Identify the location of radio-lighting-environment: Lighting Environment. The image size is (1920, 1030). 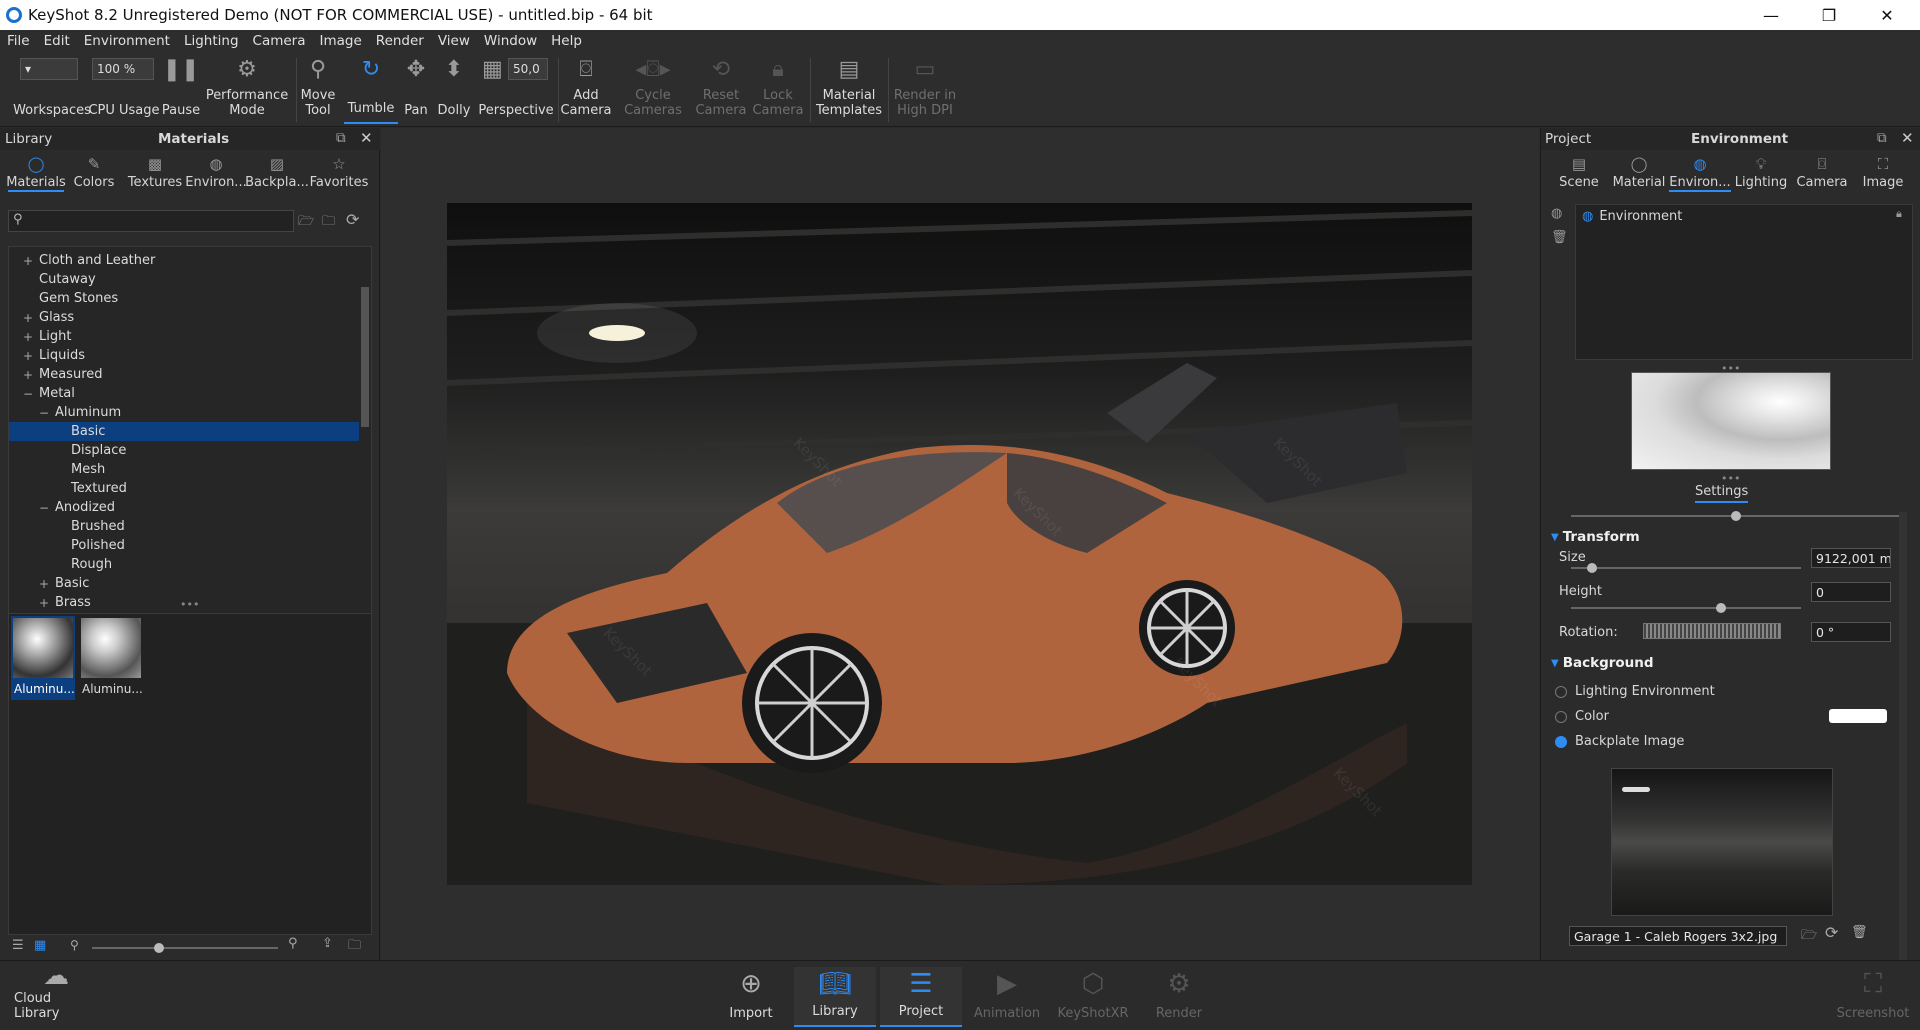
(1635, 691).